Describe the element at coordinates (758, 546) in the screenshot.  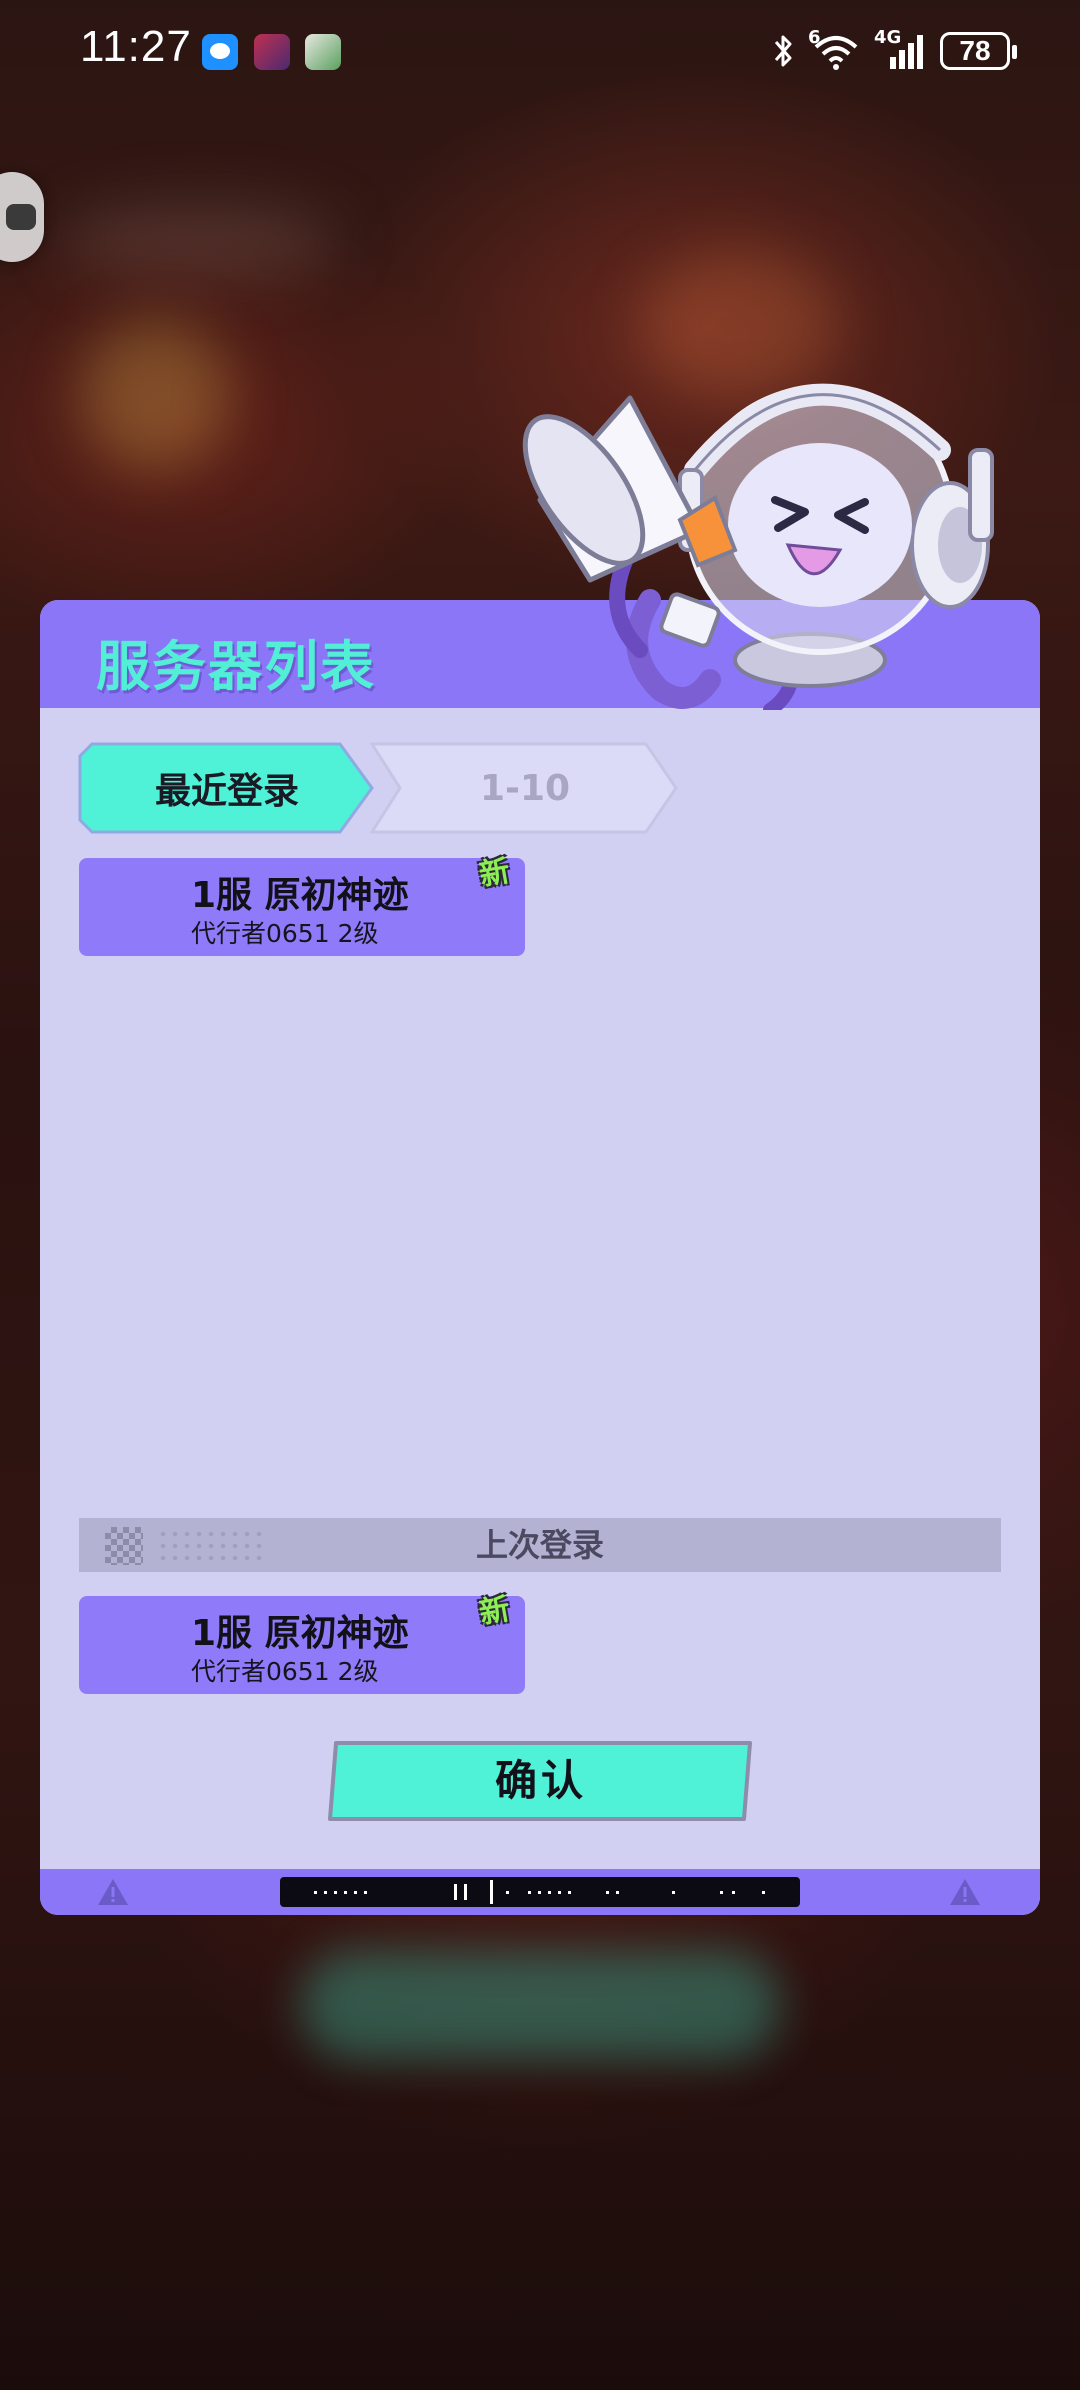
I see `mascot-megaphone` at that location.